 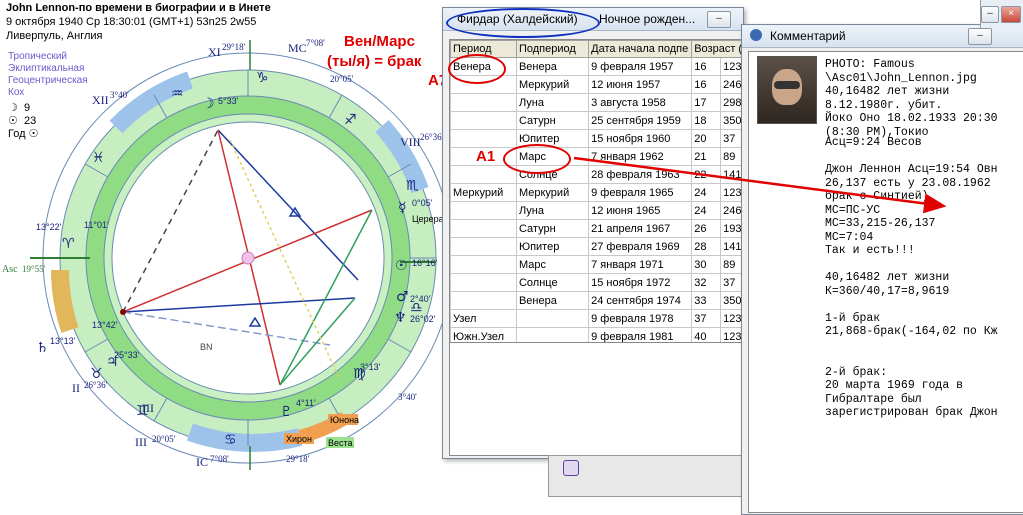 I want to click on background-window, so click(x=649, y=476).